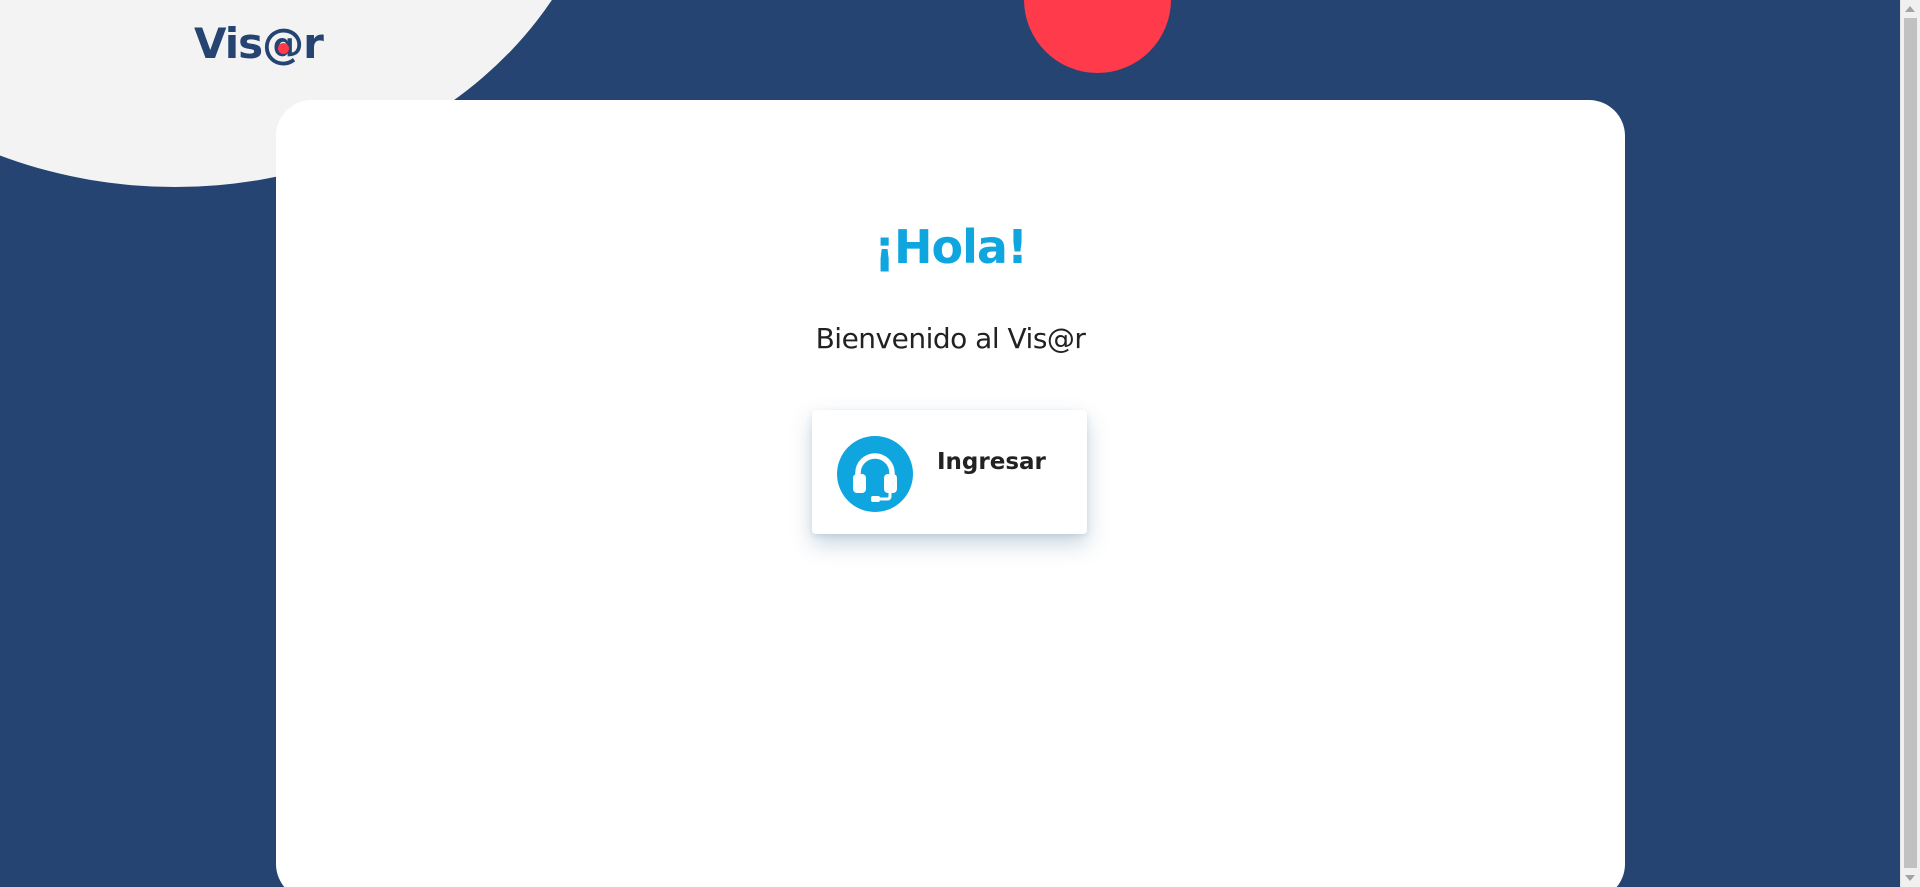  I want to click on vertical-scrollbar, so click(1910, 443).